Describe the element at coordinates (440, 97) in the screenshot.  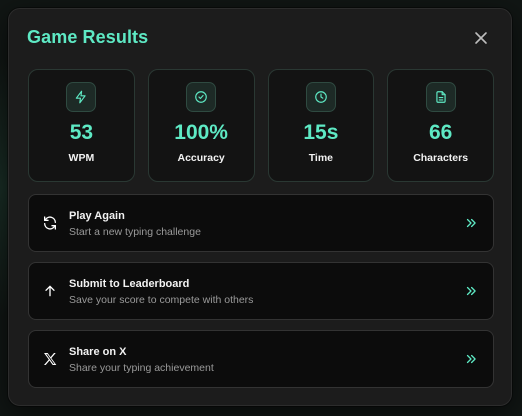
I see `document-icon` at that location.